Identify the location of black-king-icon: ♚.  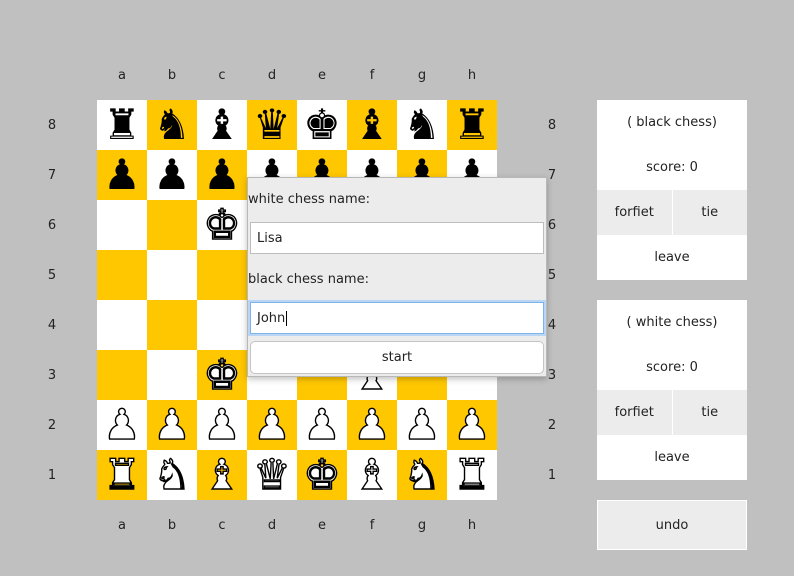
(322, 125).